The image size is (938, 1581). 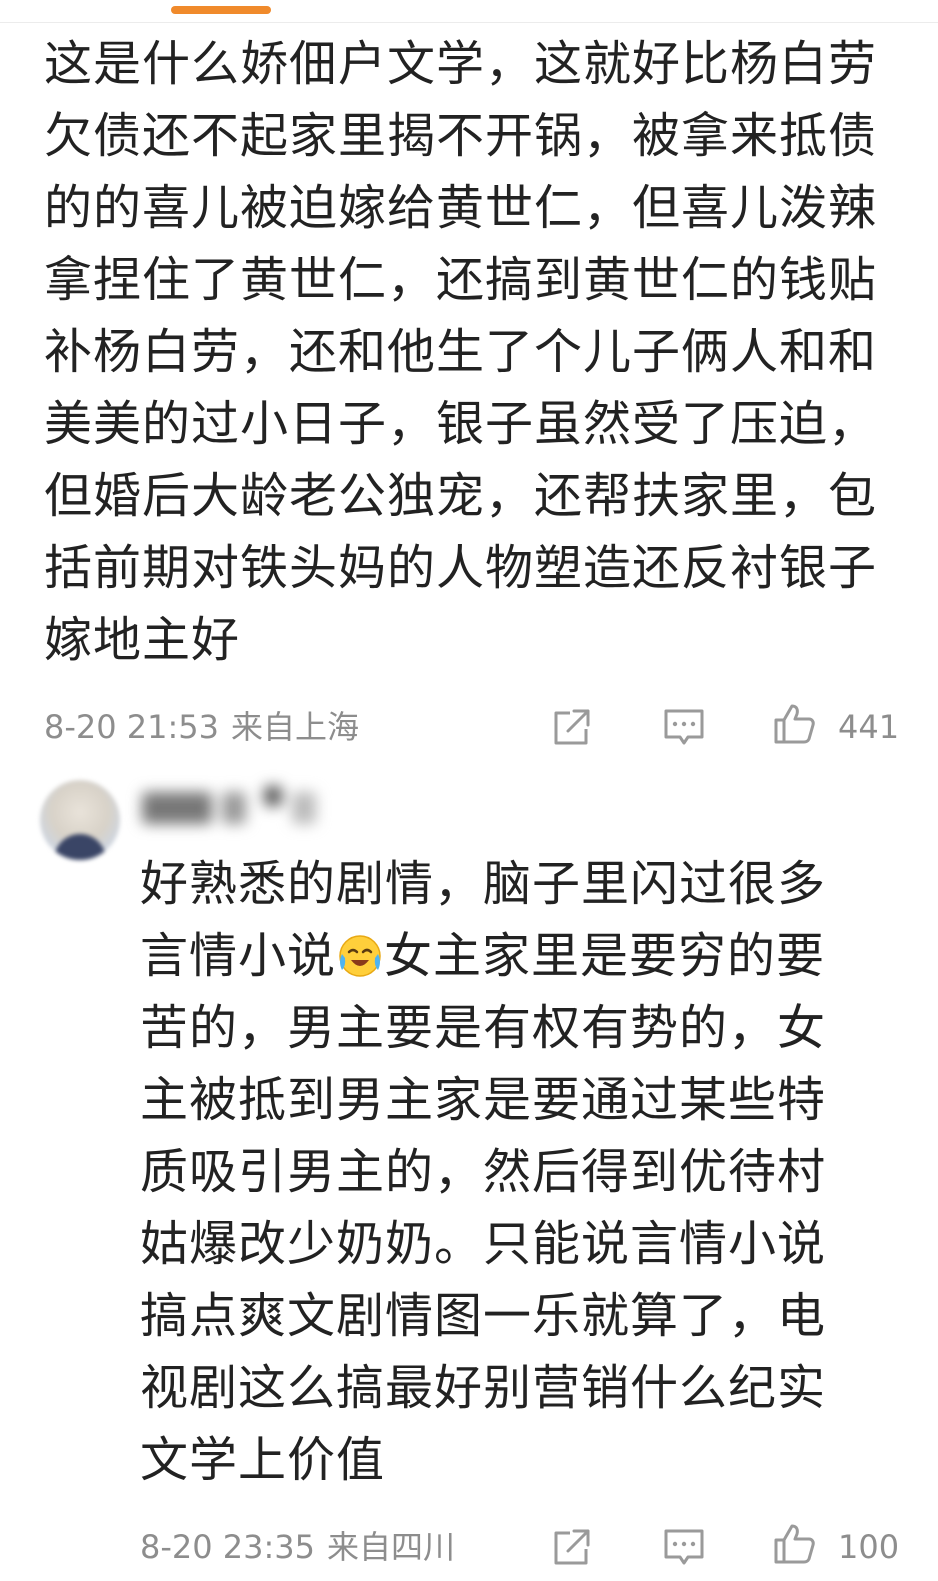 I want to click on comment-meta: 8-20 23:35 来自四川, so click(x=297, y=1547).